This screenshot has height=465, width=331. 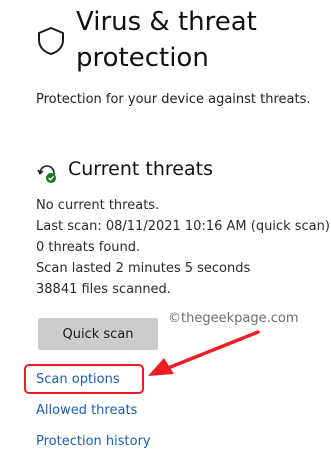 What do you see at coordinates (204, 353) in the screenshot?
I see `annotation-arrow-icon` at bounding box center [204, 353].